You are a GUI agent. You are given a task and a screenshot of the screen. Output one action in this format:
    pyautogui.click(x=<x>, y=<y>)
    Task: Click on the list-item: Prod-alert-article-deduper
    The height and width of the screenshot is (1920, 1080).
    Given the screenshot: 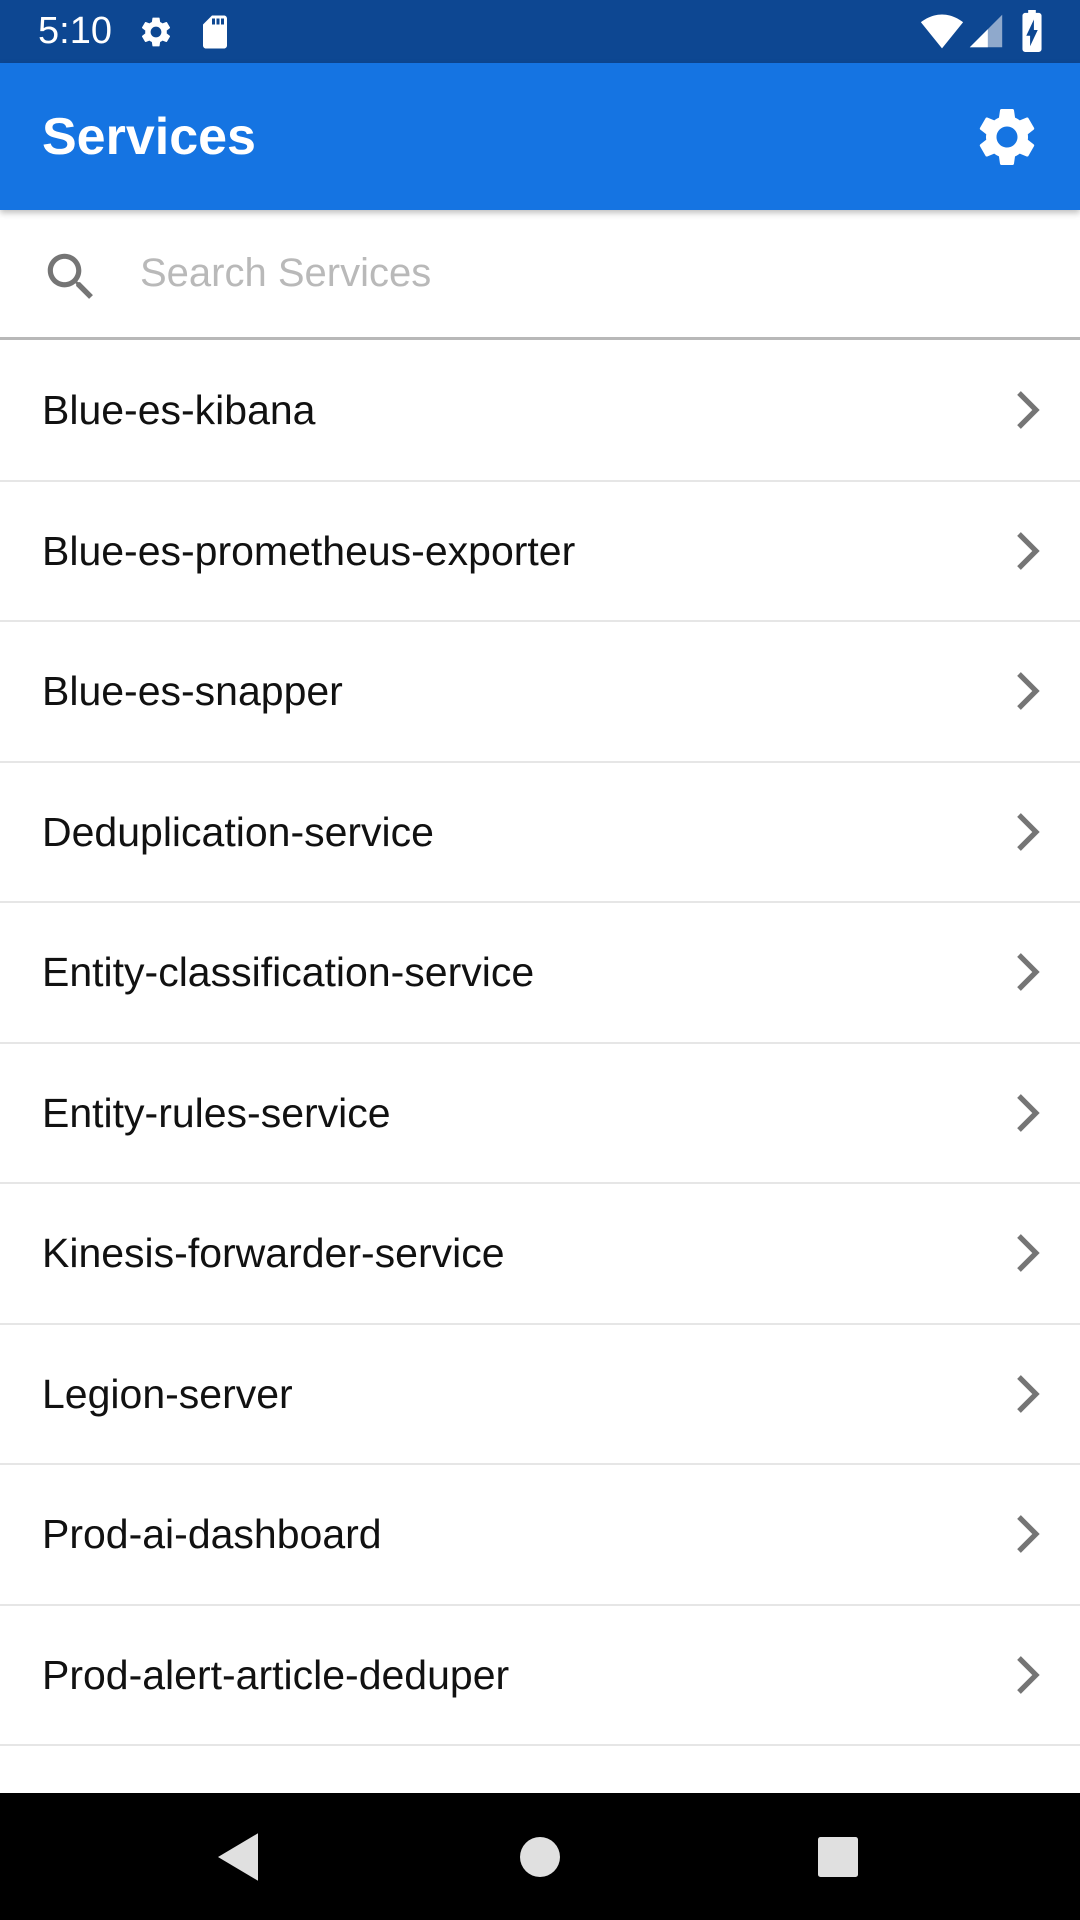 What is the action you would take?
    pyautogui.click(x=540, y=1676)
    